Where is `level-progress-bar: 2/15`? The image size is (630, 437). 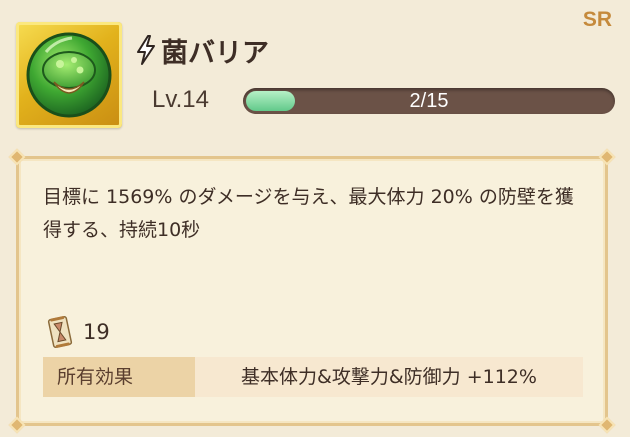 level-progress-bar: 2/15 is located at coordinates (429, 101).